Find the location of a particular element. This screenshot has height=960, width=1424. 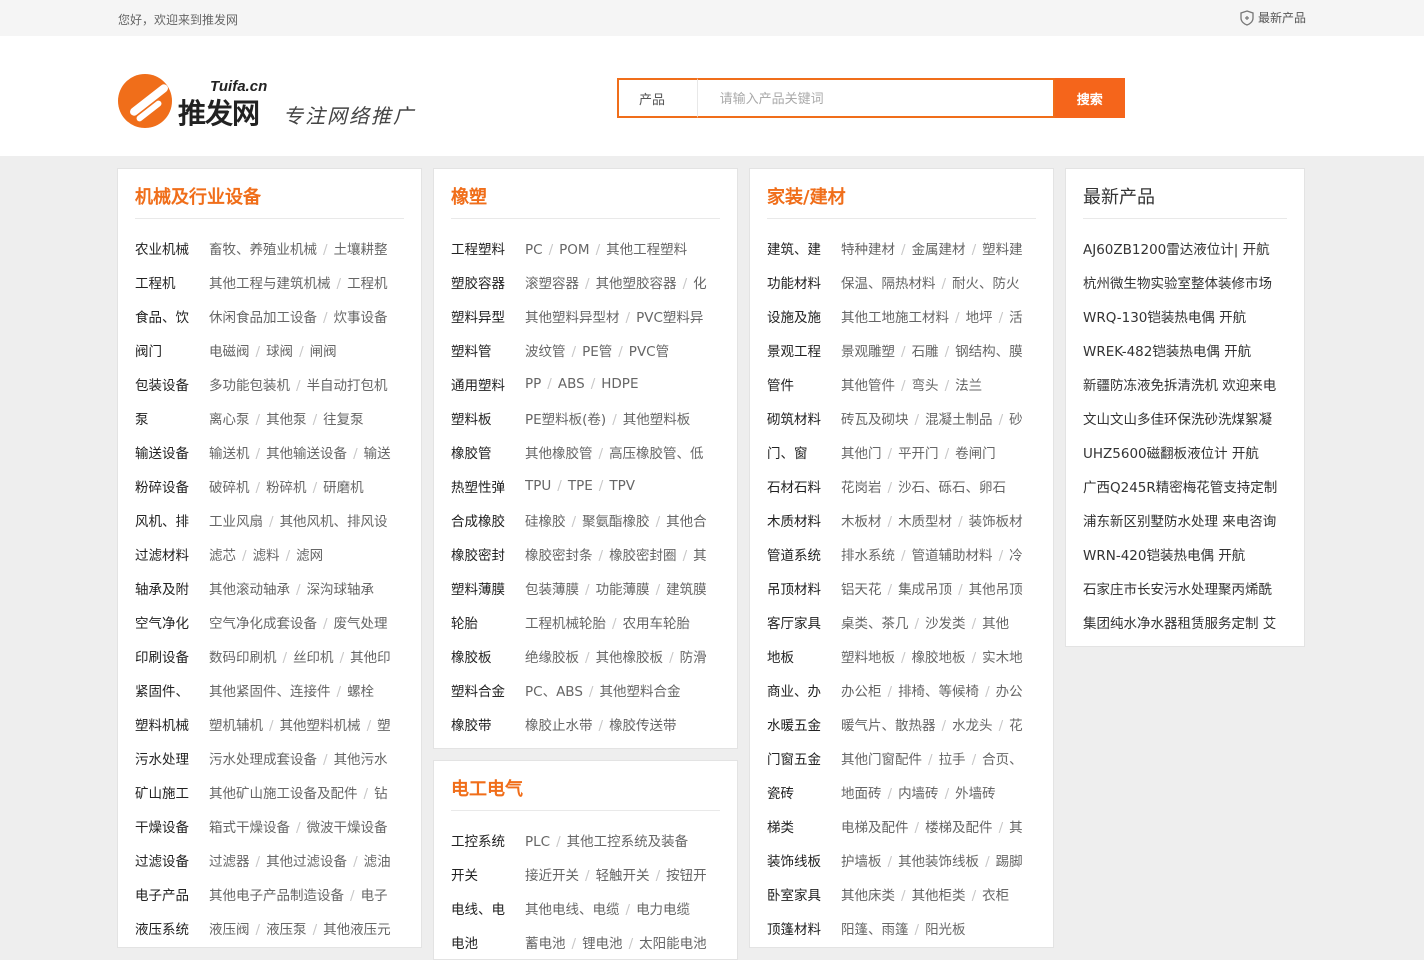

category-link: 紧固件、 is located at coordinates (172, 690).